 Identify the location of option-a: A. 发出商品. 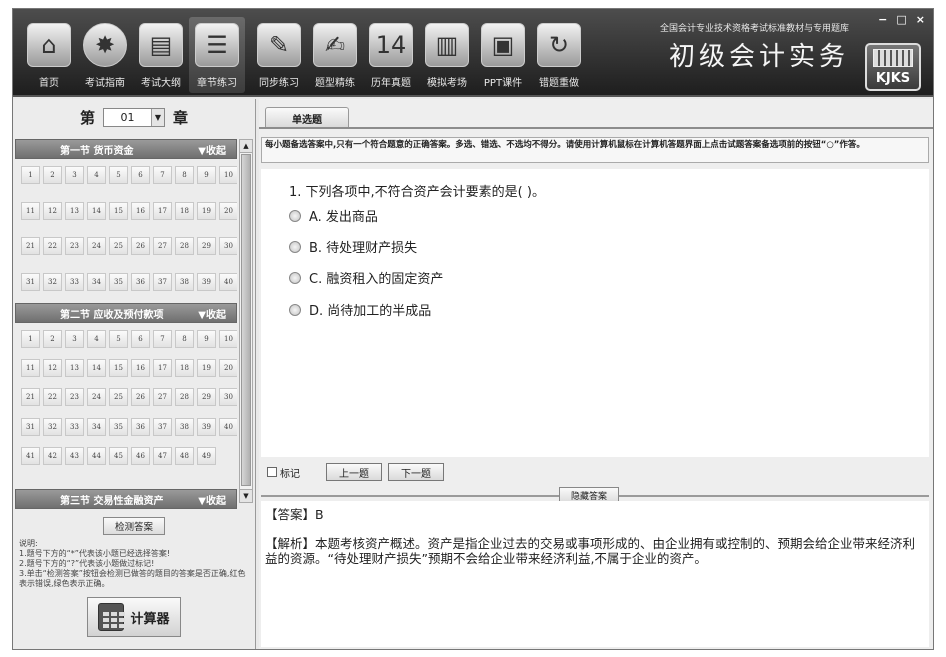
(333, 215).